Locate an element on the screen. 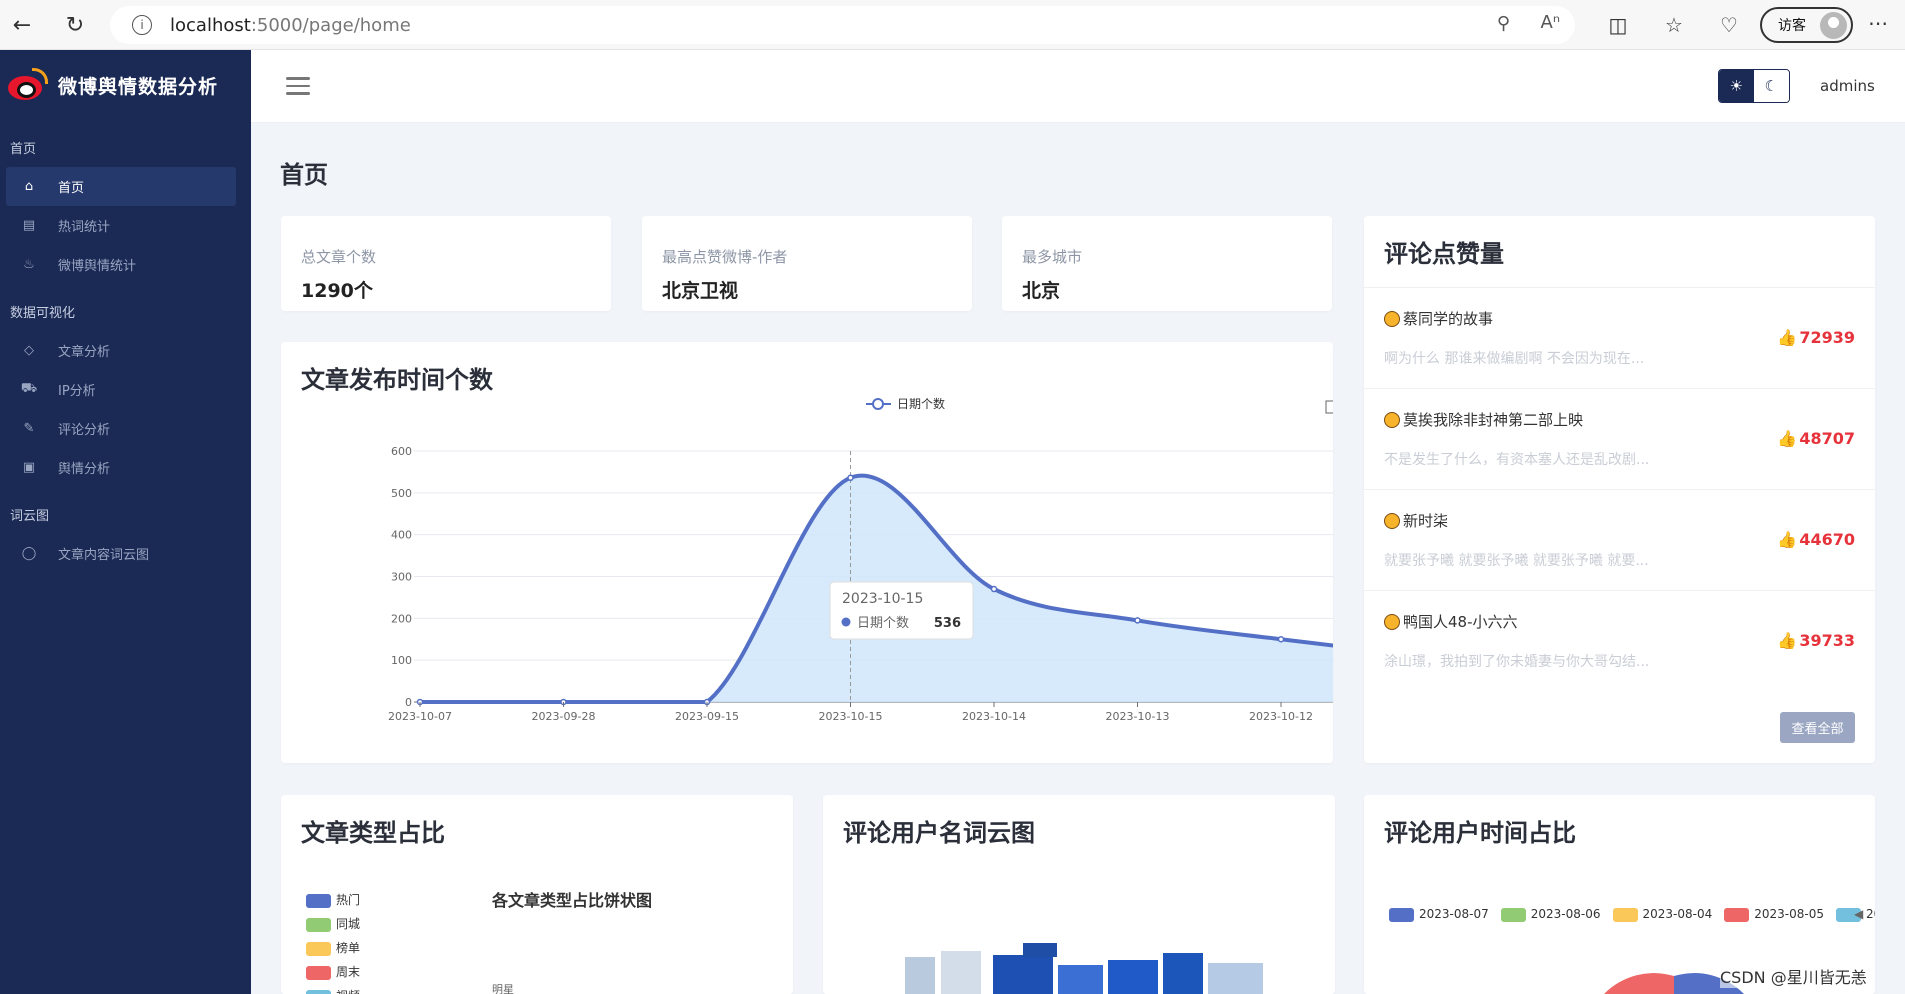 The height and width of the screenshot is (994, 1905). x-tick-label: 2023-10-15 is located at coordinates (851, 716).